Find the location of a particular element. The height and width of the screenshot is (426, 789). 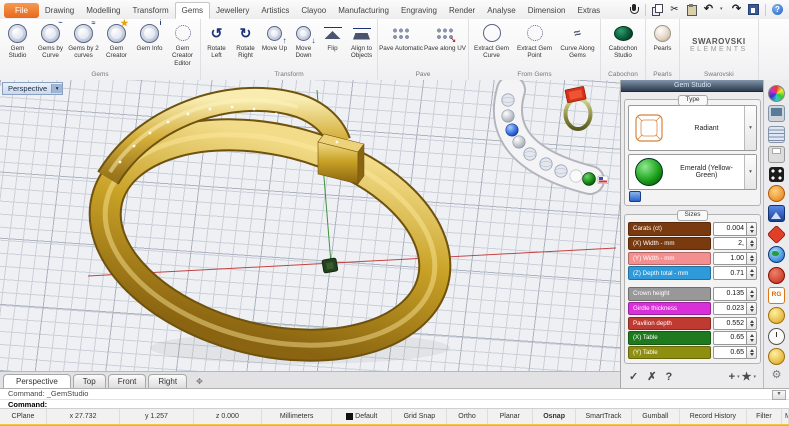

ribbon-item-gems-by-curve: ~ Gems by Curve is located at coordinates (50, 40).